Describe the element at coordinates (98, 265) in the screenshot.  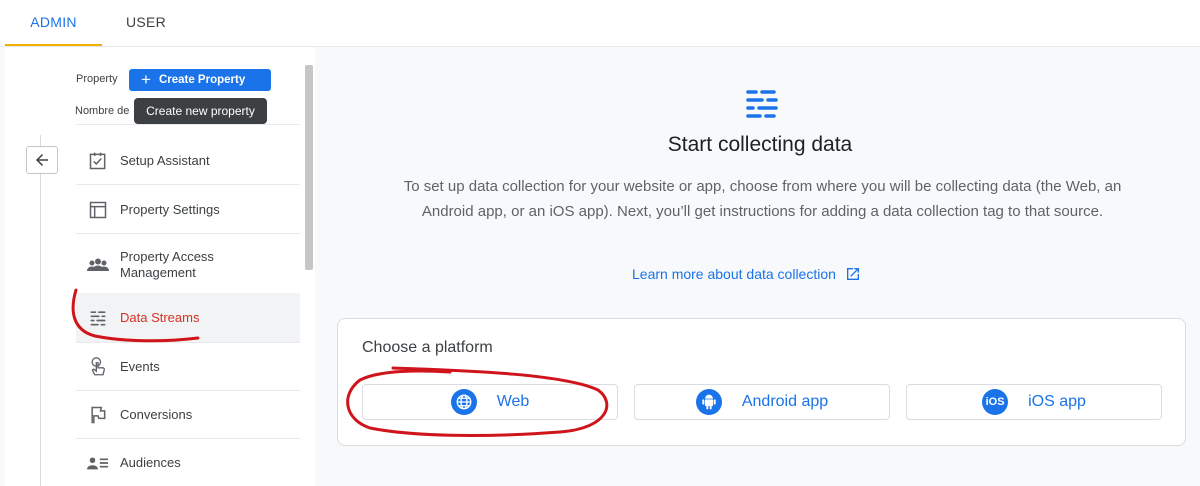
I see `people-icon` at that location.